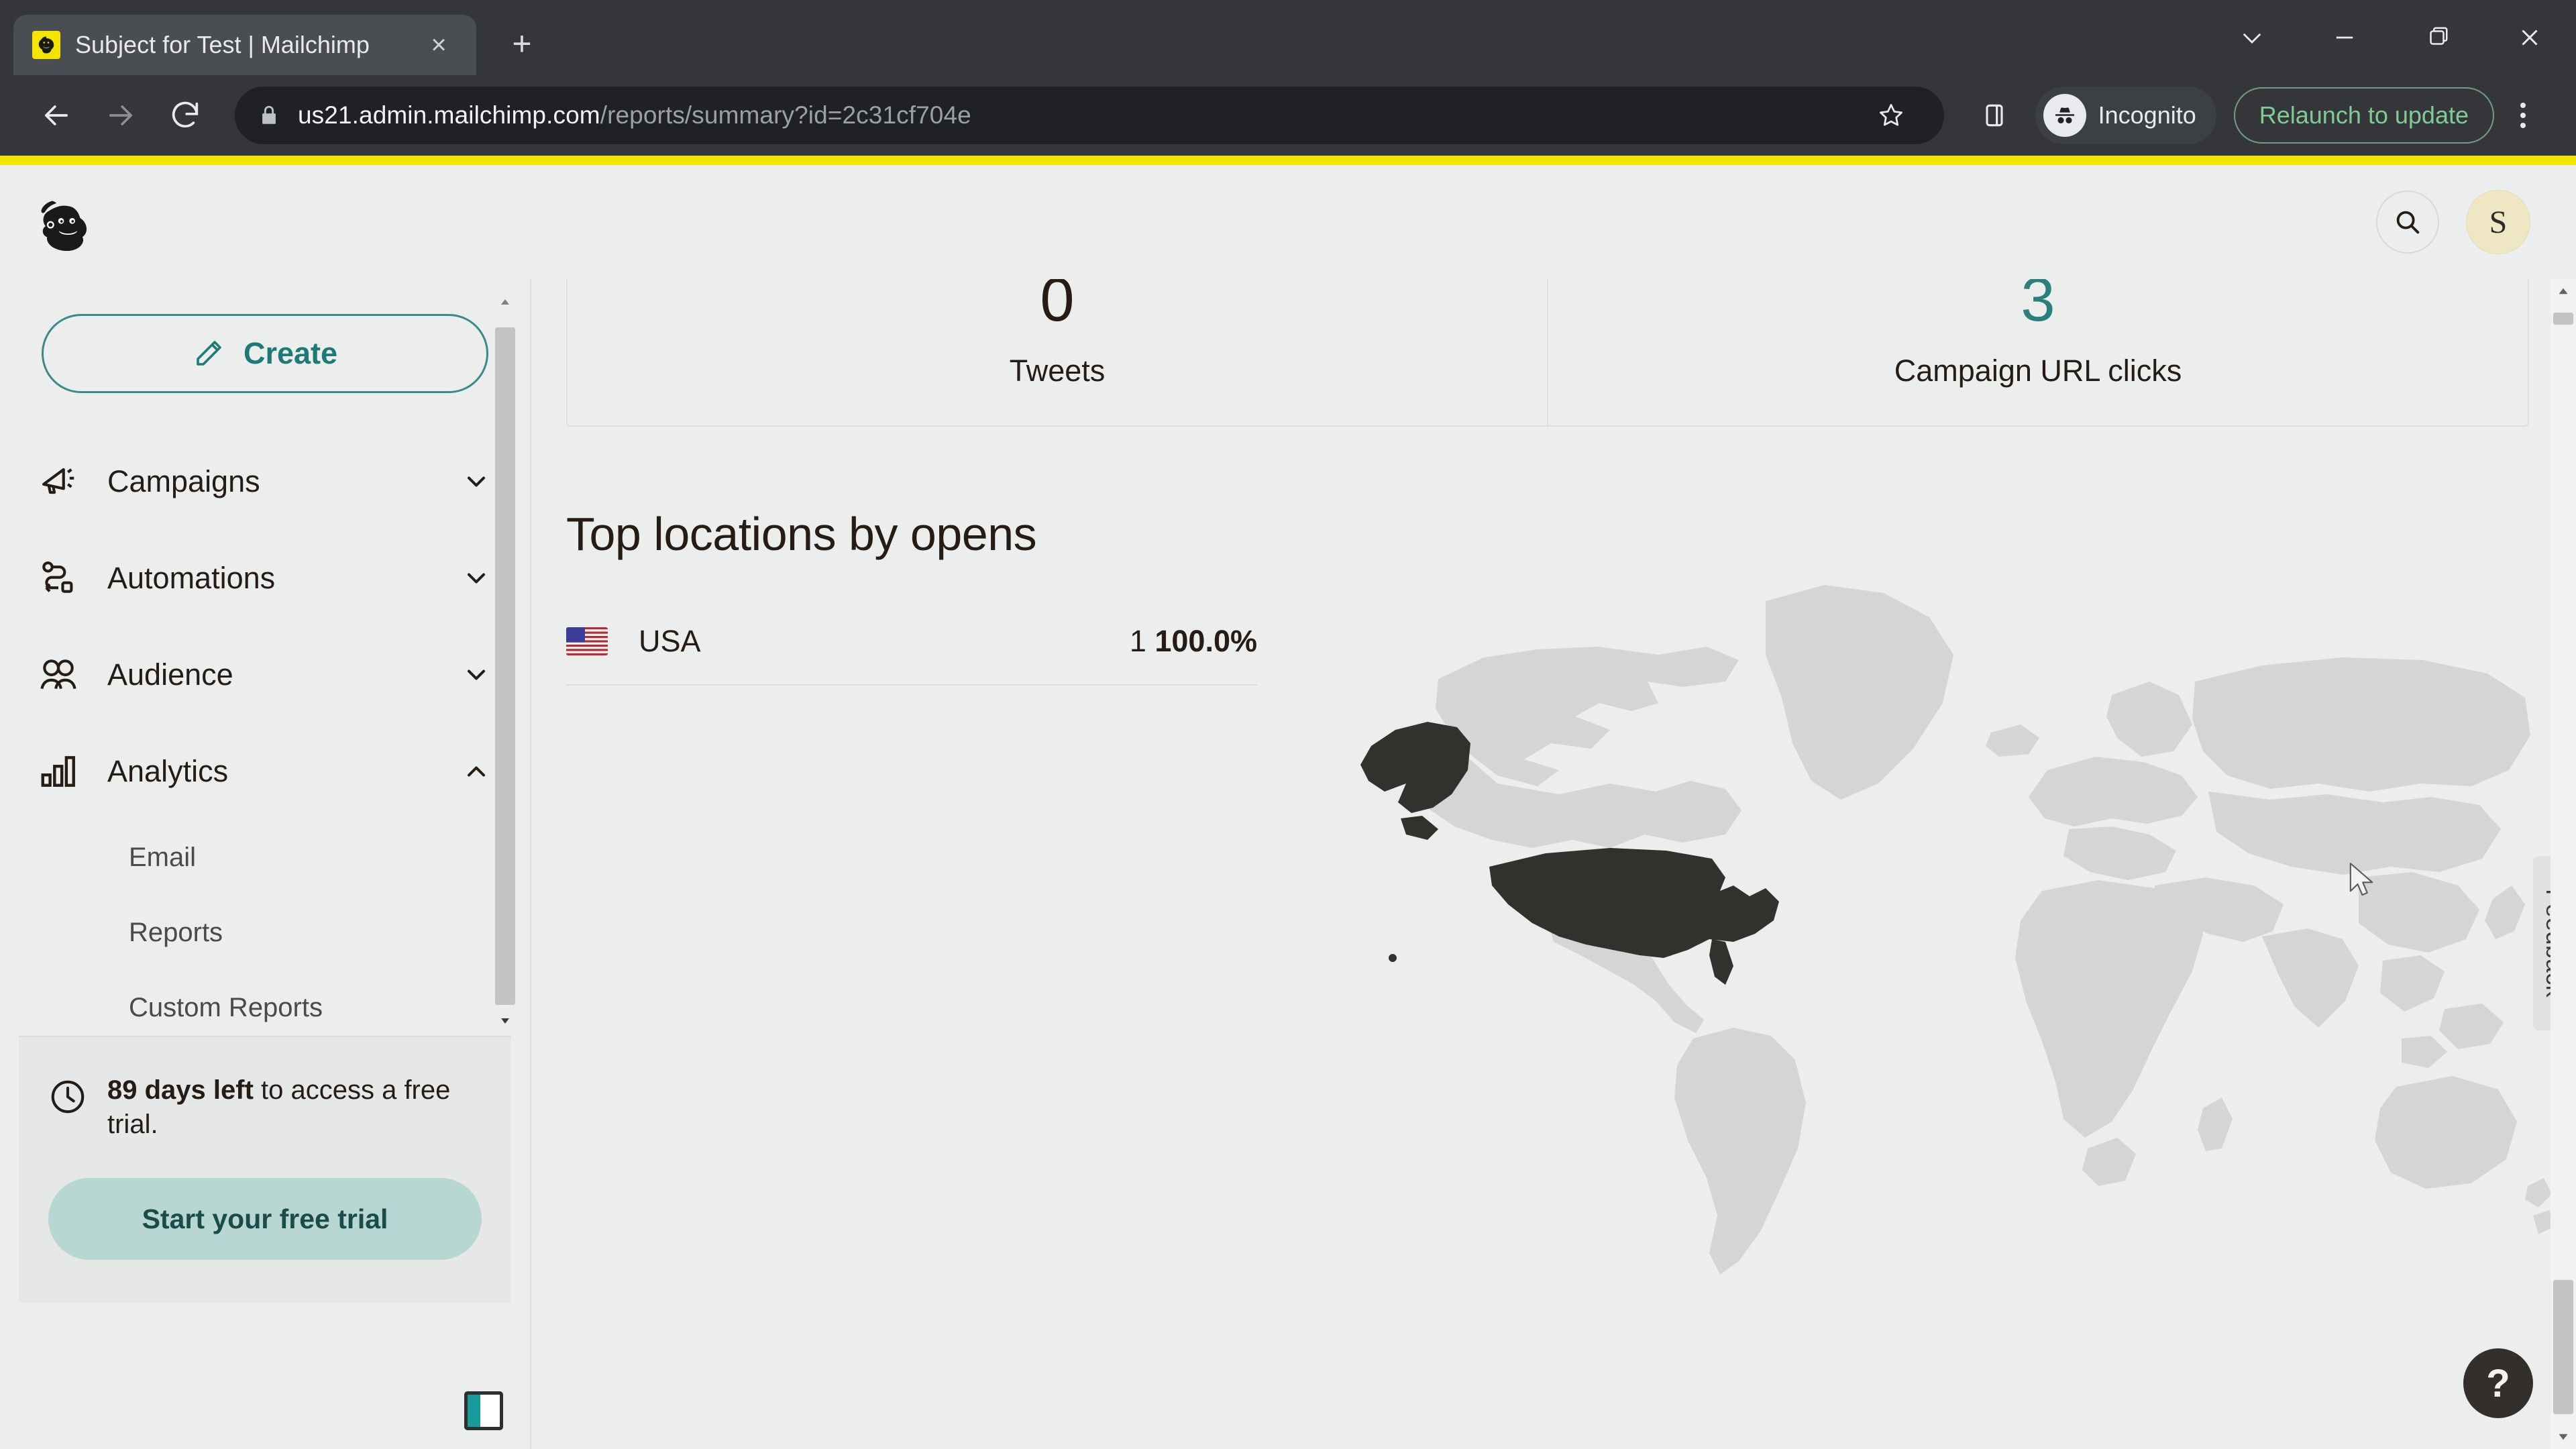 The height and width of the screenshot is (1449, 2576). I want to click on incognito-label: Incognito, so click(2147, 115).